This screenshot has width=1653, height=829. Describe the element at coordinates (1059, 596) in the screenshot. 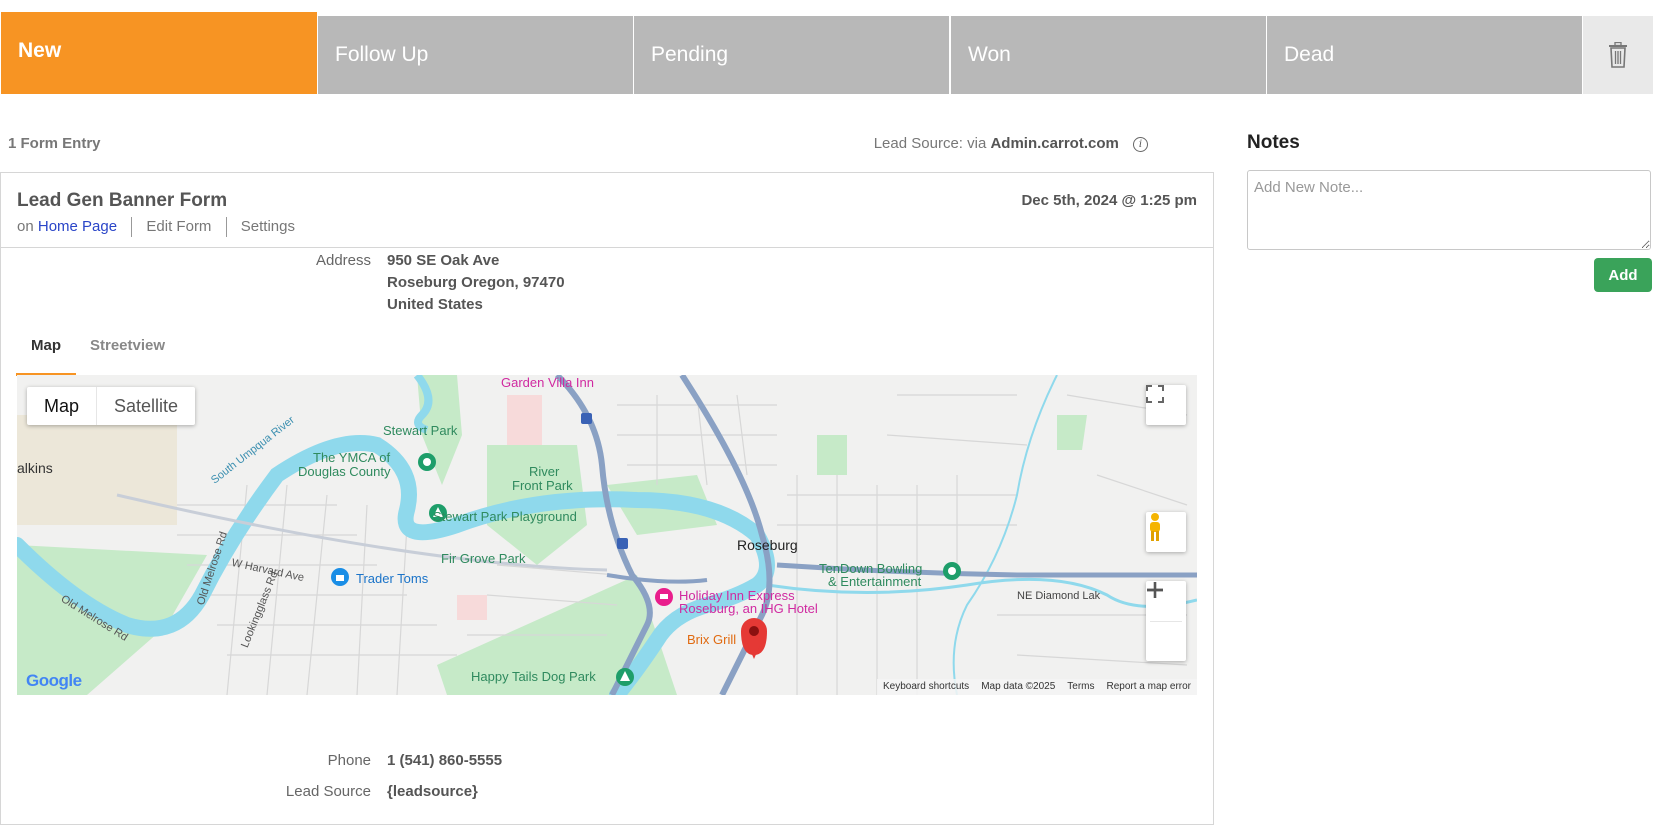

I see `map-label-diamond-lake: NE Diamond Lak` at that location.